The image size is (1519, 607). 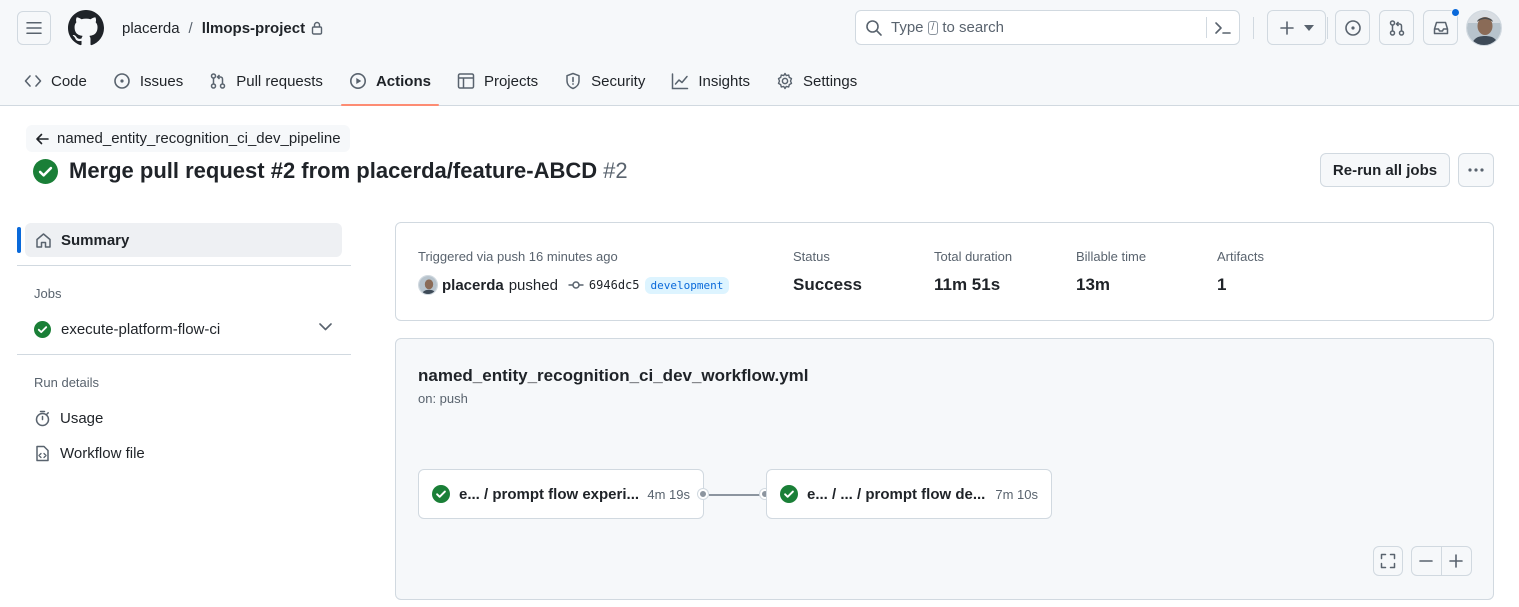 I want to click on issues-button, so click(x=1352, y=27).